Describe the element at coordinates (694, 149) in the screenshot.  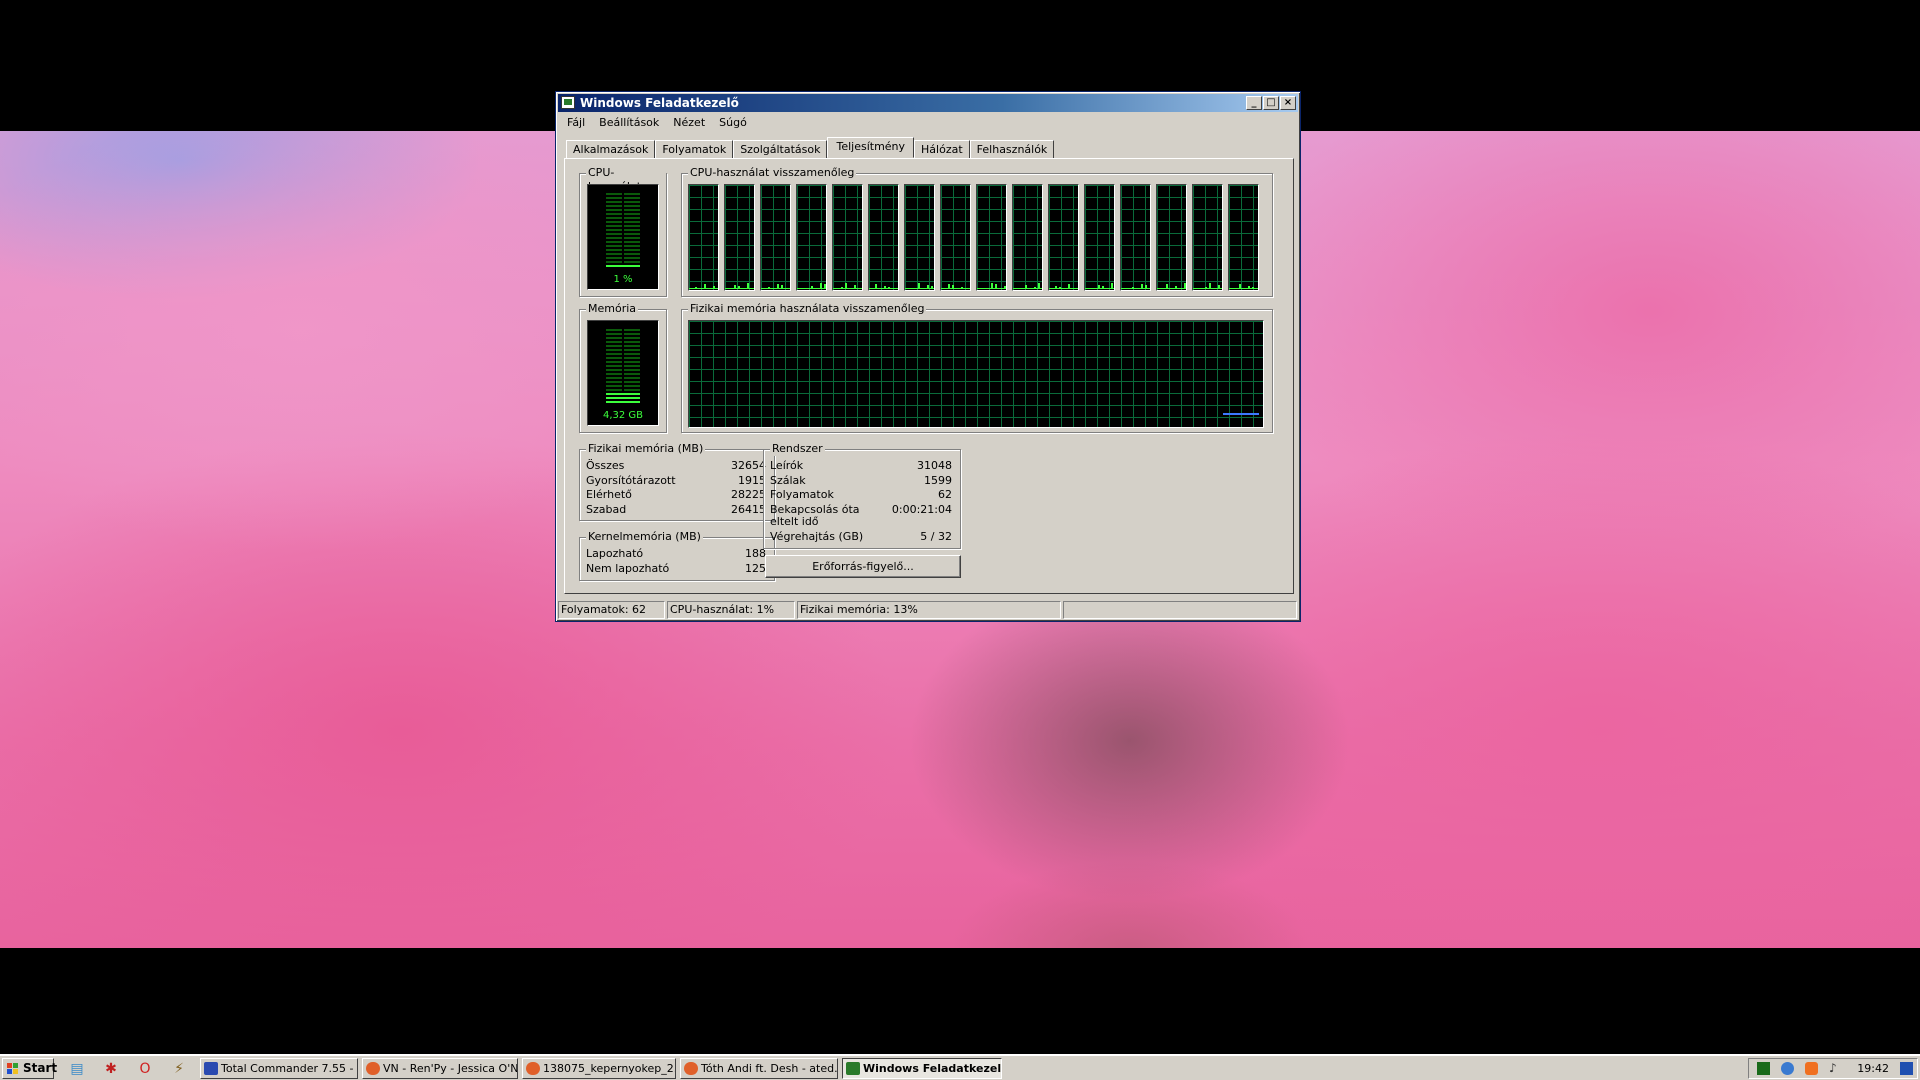
I see `tab-processes: Folyamatok` at that location.